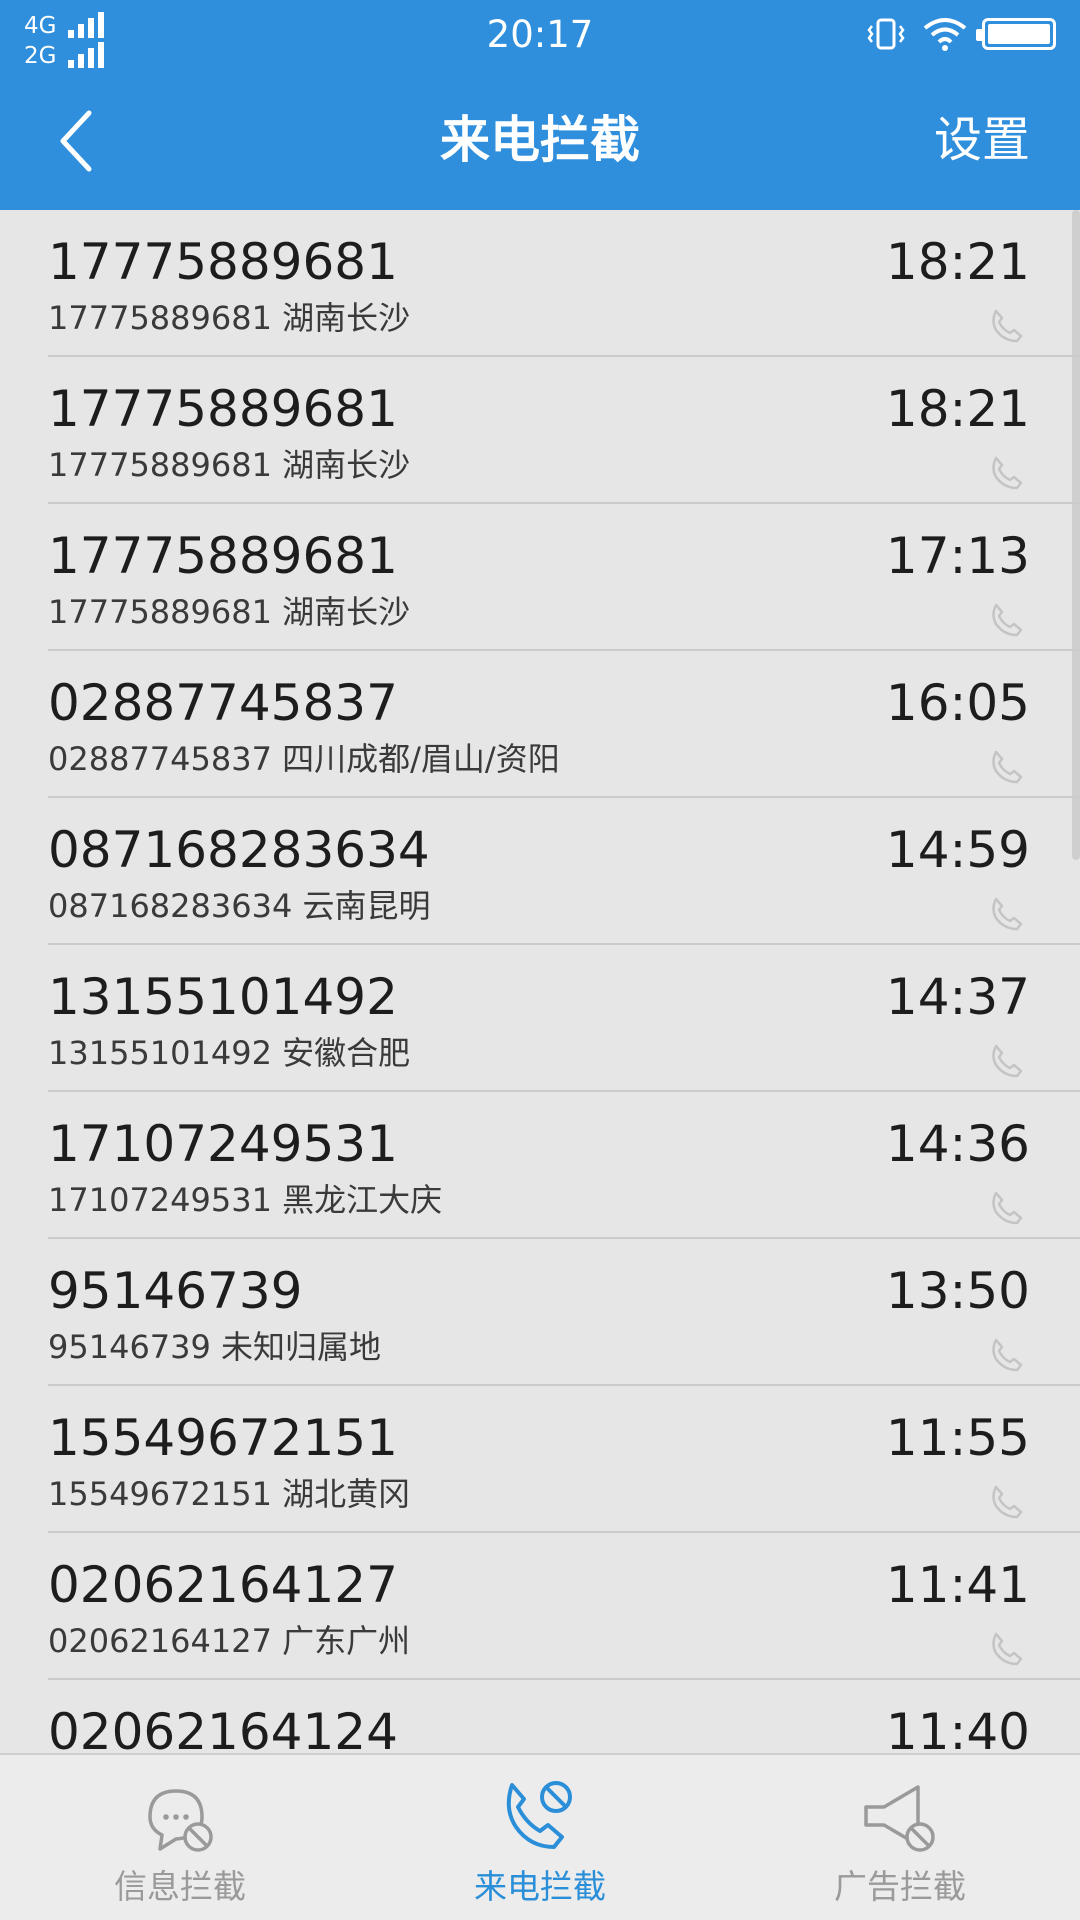  What do you see at coordinates (957, 703) in the screenshot?
I see `call-time: 16:05` at bounding box center [957, 703].